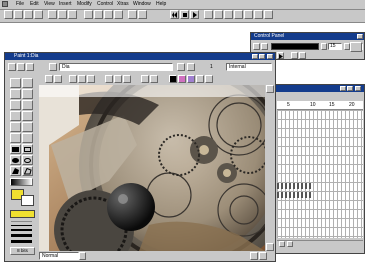 The height and width of the screenshot is (269, 365). What do you see at coordinates (49, 4) in the screenshot?
I see `menu-view: View` at bounding box center [49, 4].